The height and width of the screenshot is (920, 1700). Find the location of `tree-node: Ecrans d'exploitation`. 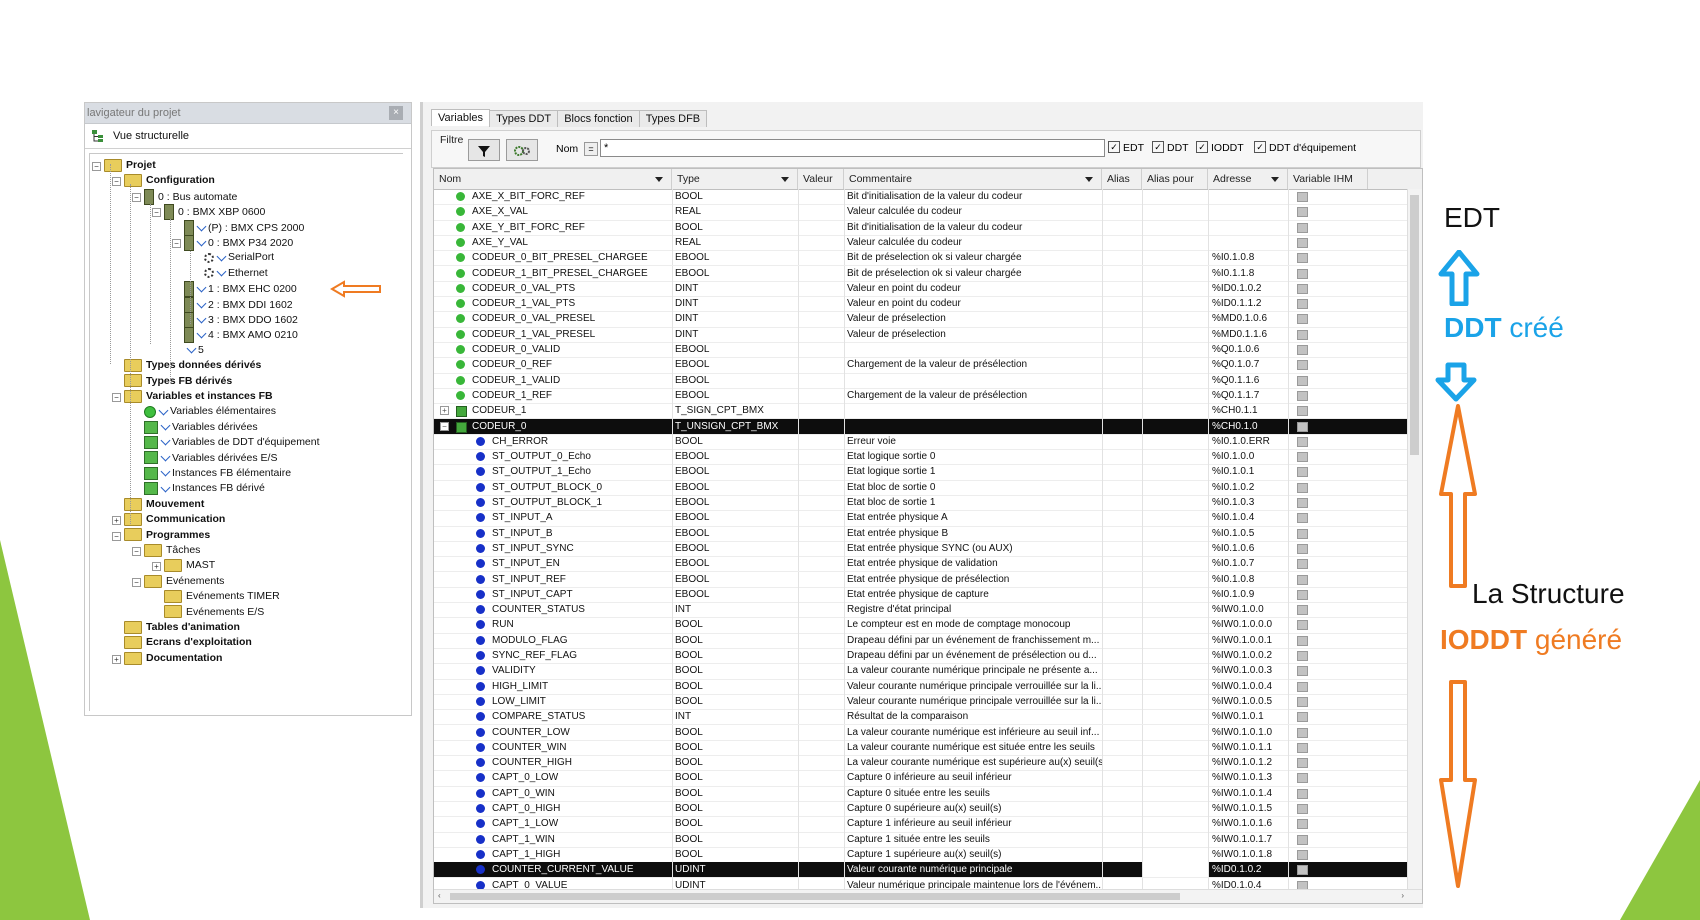

tree-node: Ecrans d'exploitation is located at coordinates (188, 642).